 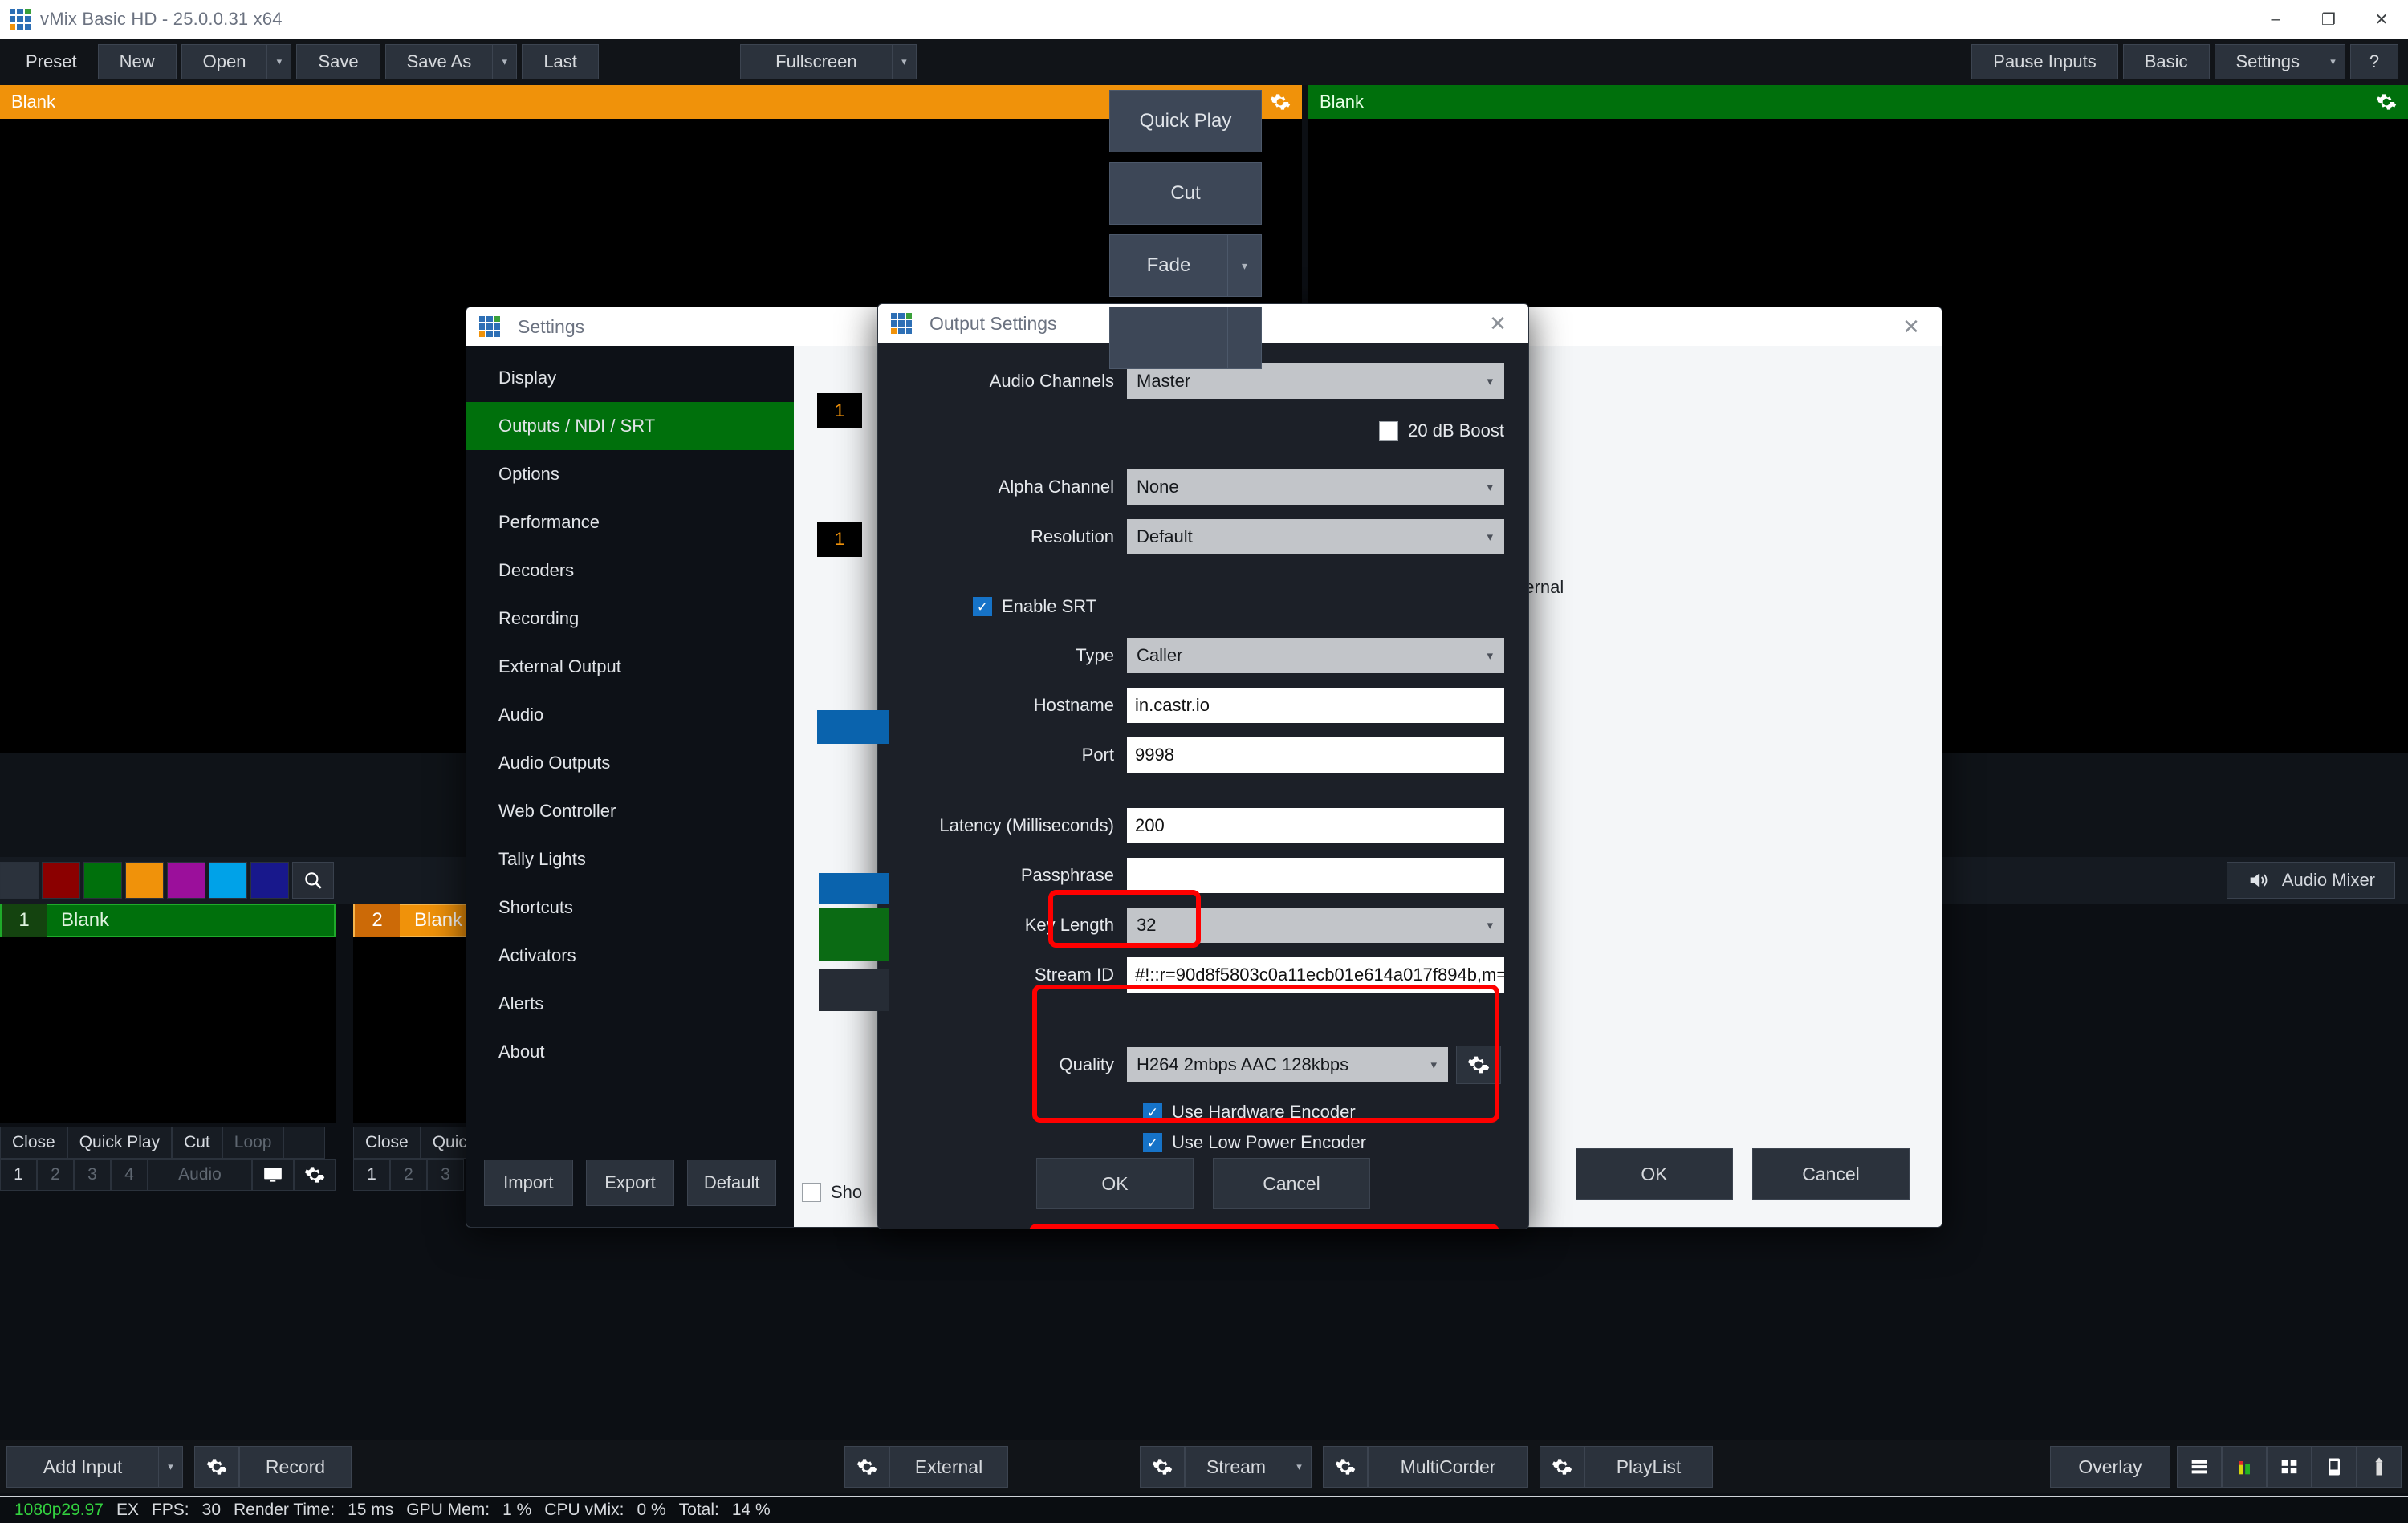 What do you see at coordinates (315, 1175) in the screenshot?
I see `input-1-gear-icon` at bounding box center [315, 1175].